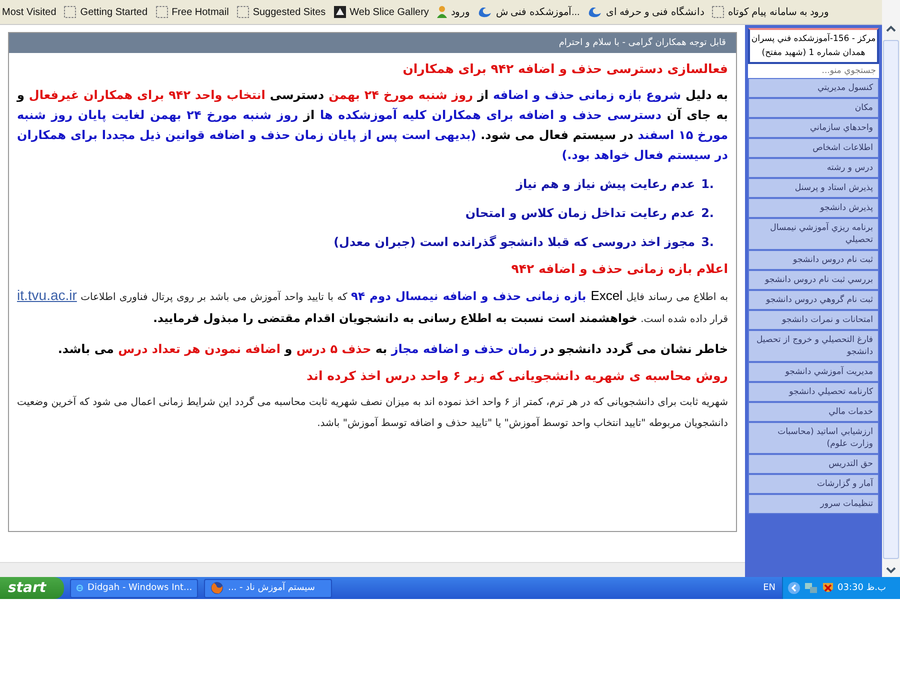  Describe the element at coordinates (813, 88) in the screenshot. I see `menu-item: کنسول مديريتي` at that location.